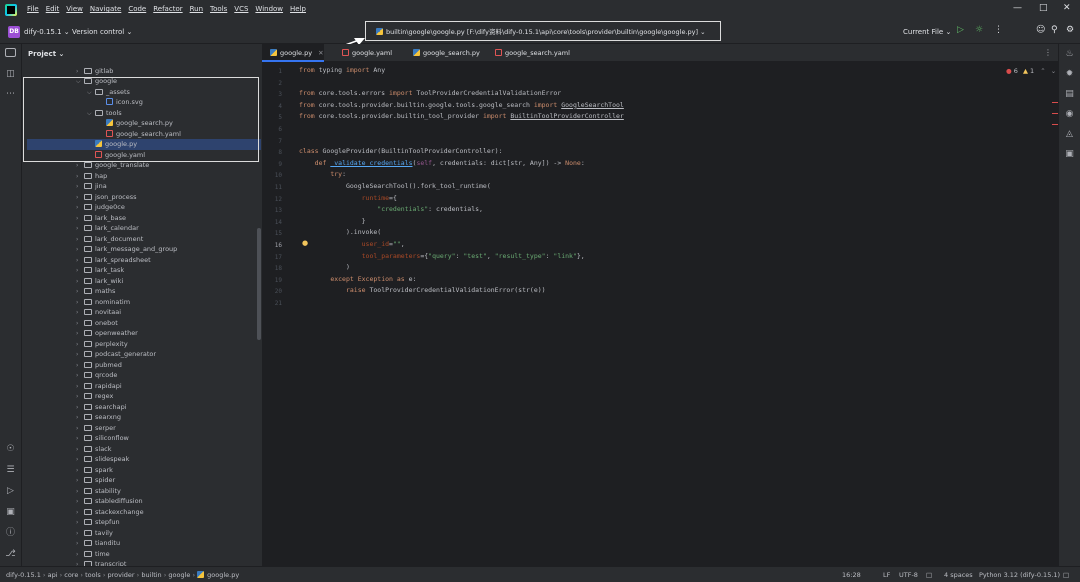 The width and height of the screenshot is (1080, 582). What do you see at coordinates (144, 491) in the screenshot?
I see `tree-item: › stability` at bounding box center [144, 491].